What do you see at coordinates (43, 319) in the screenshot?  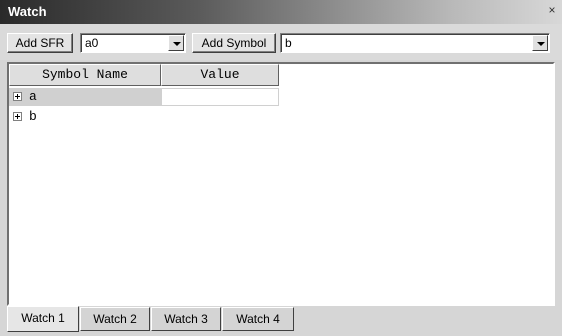 I see `tab-watch-1: Watch 1` at bounding box center [43, 319].